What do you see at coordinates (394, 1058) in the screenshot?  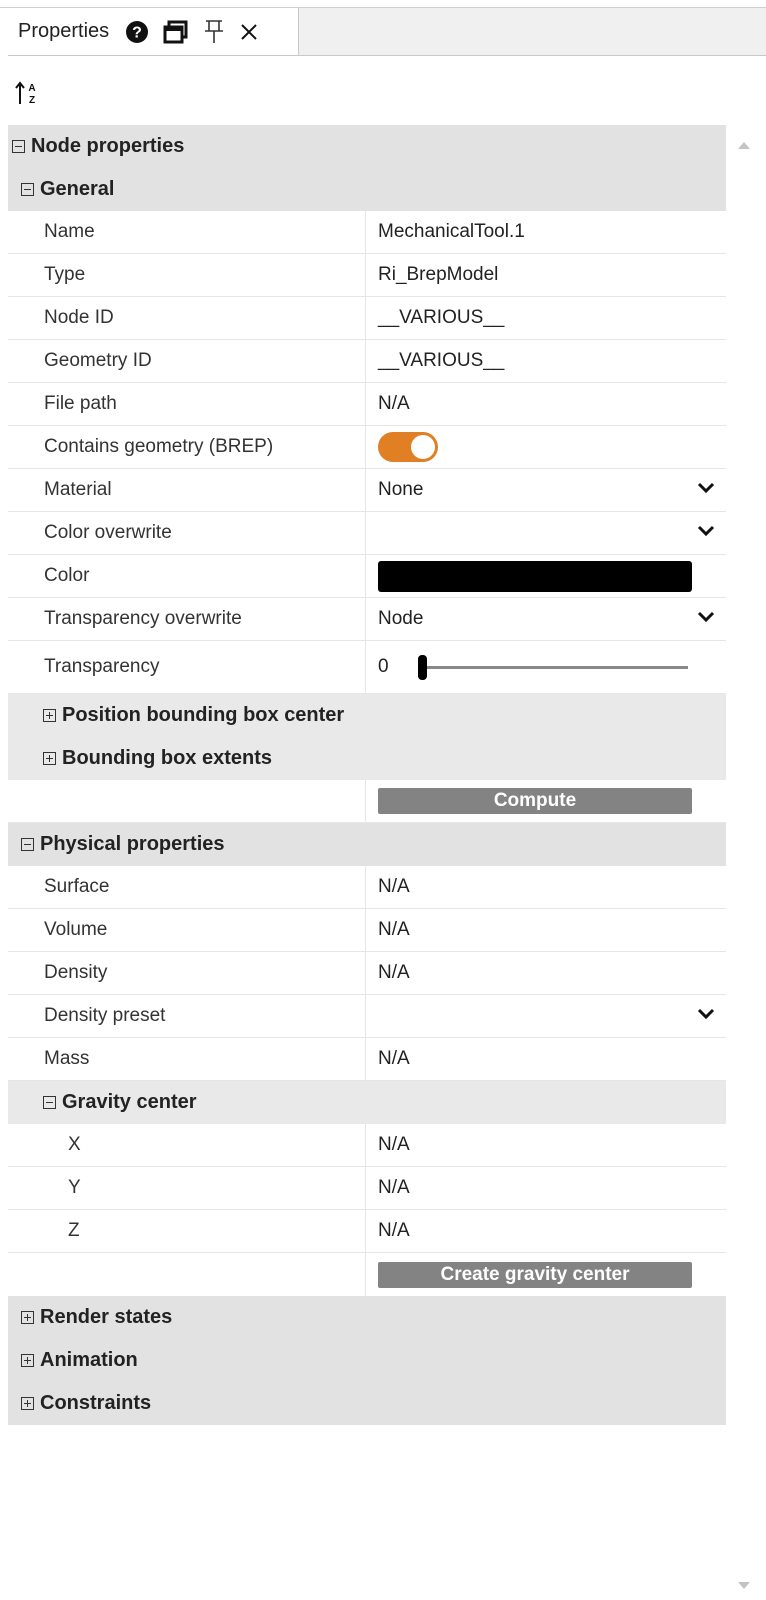 I see `mass-value: N/A` at bounding box center [394, 1058].